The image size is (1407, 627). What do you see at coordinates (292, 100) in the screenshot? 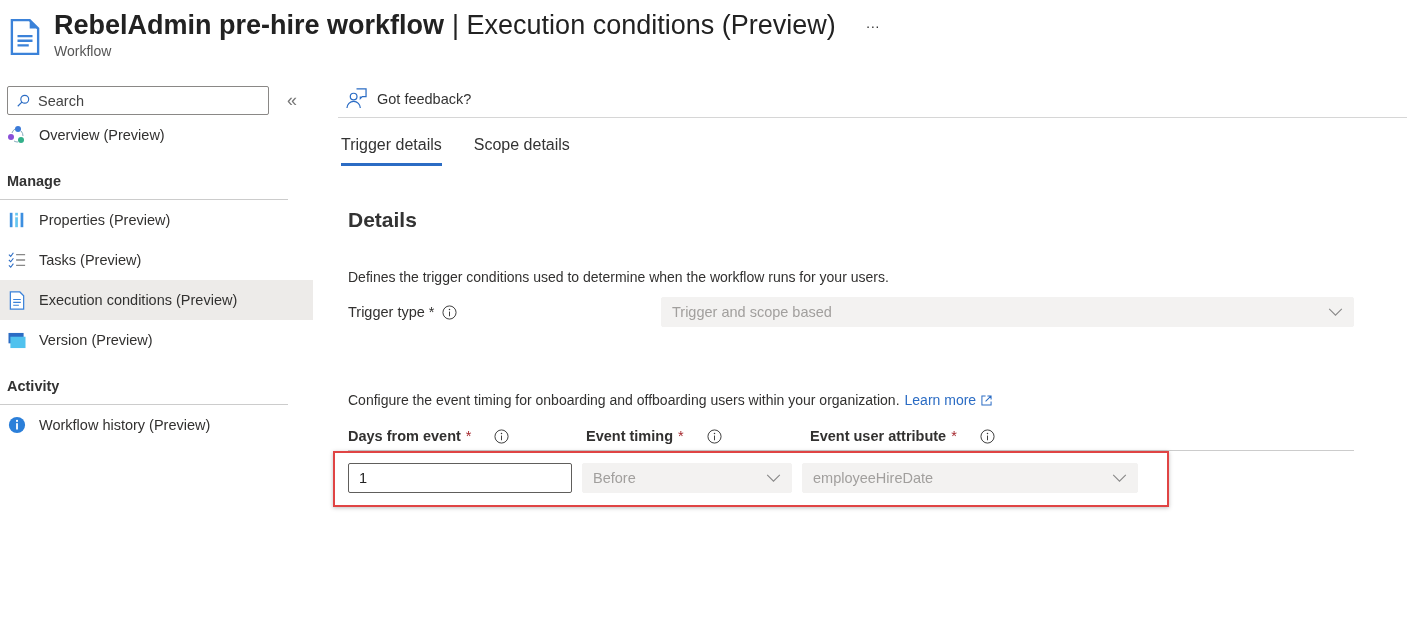
I see `collapse-button: «` at bounding box center [292, 100].